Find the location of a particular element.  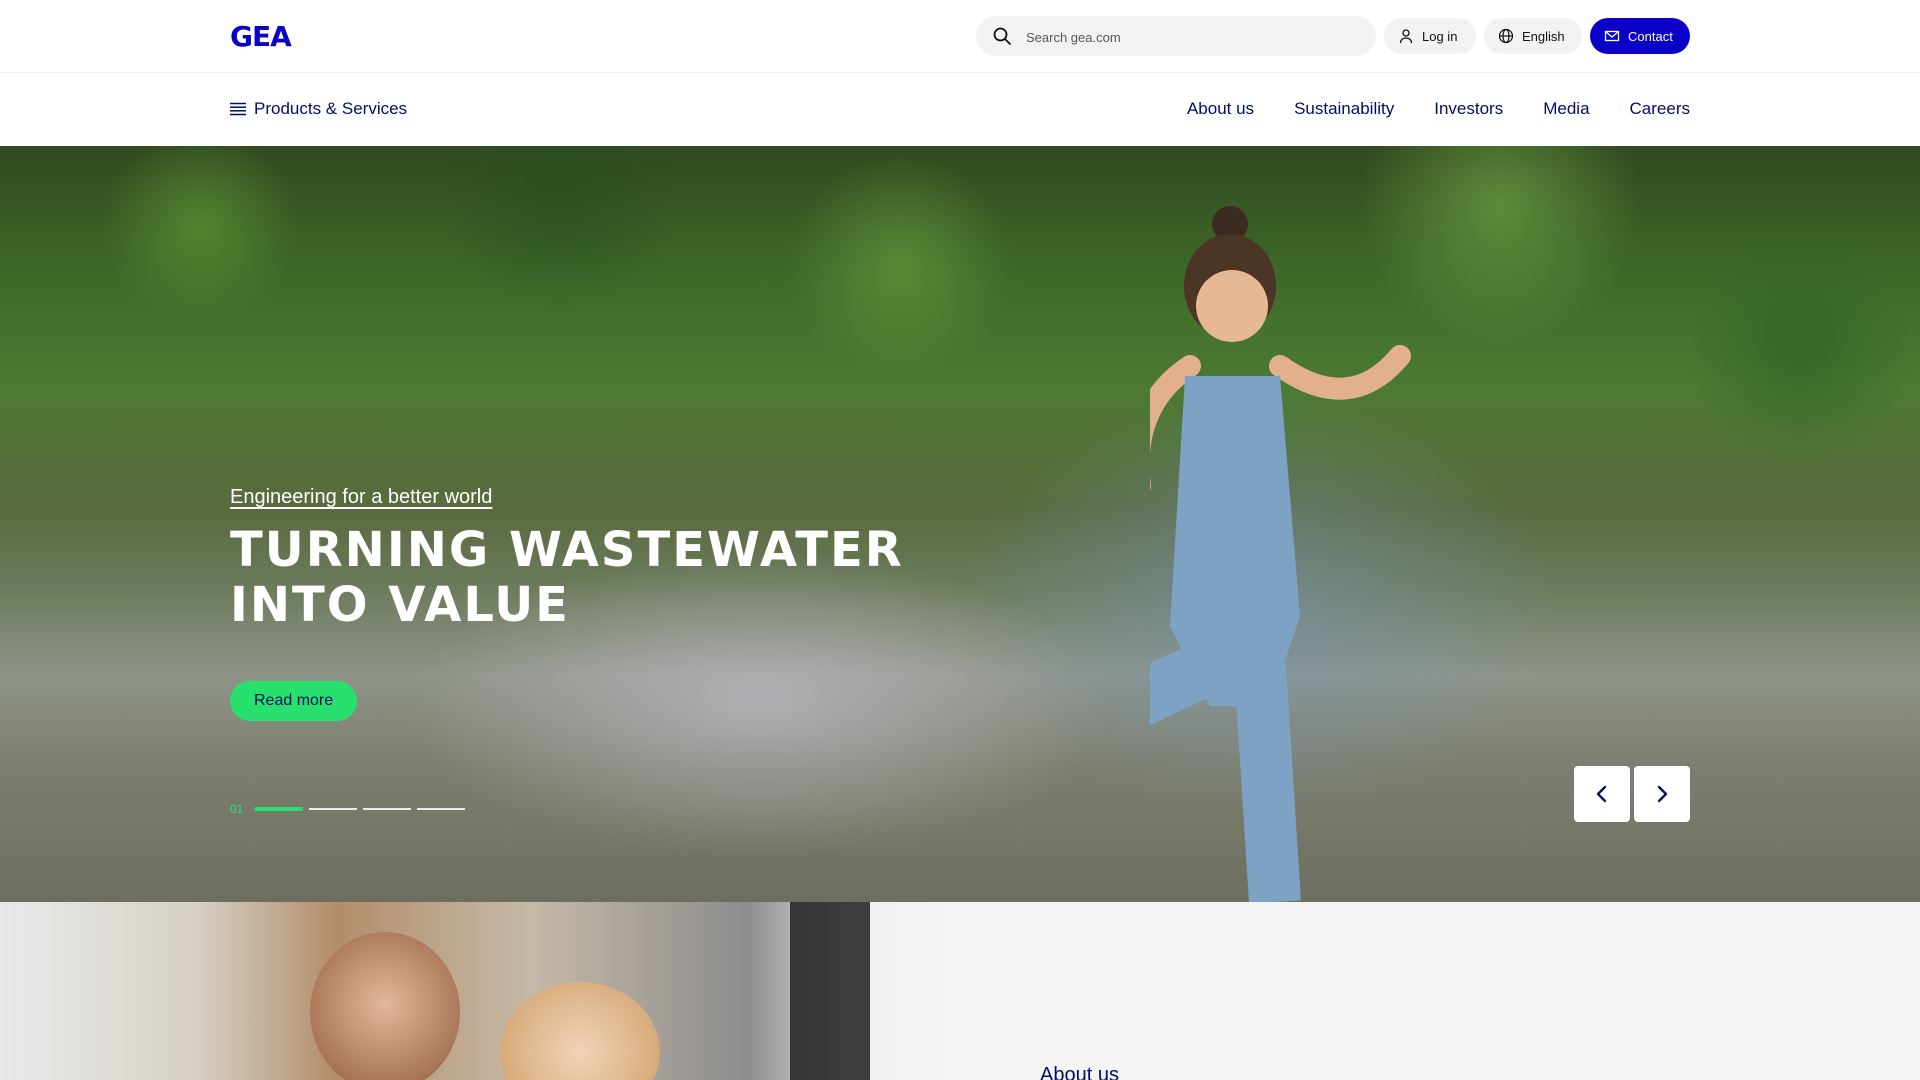

contact-button: Contact is located at coordinates (1640, 36).